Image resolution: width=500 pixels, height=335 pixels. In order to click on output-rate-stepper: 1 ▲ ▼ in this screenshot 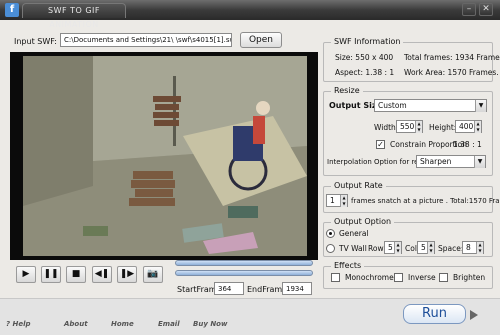, I will do `click(337, 200)`.